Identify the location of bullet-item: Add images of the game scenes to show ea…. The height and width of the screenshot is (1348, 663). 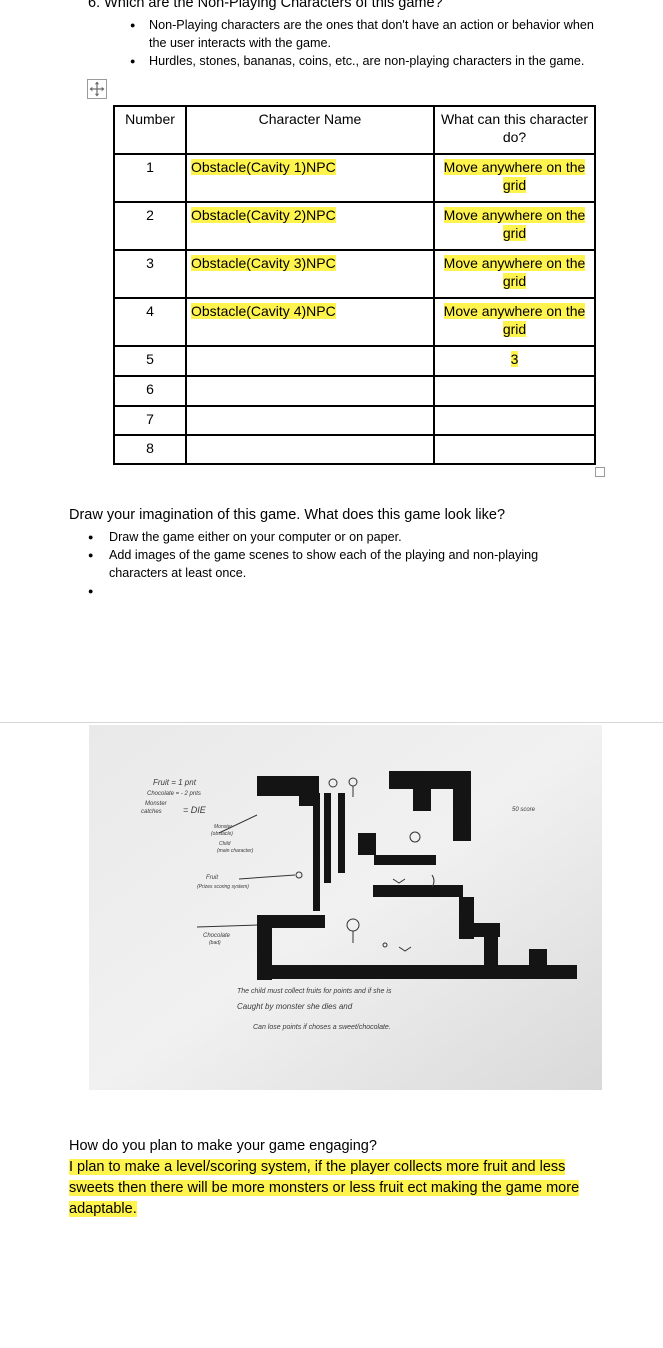
(329, 564).